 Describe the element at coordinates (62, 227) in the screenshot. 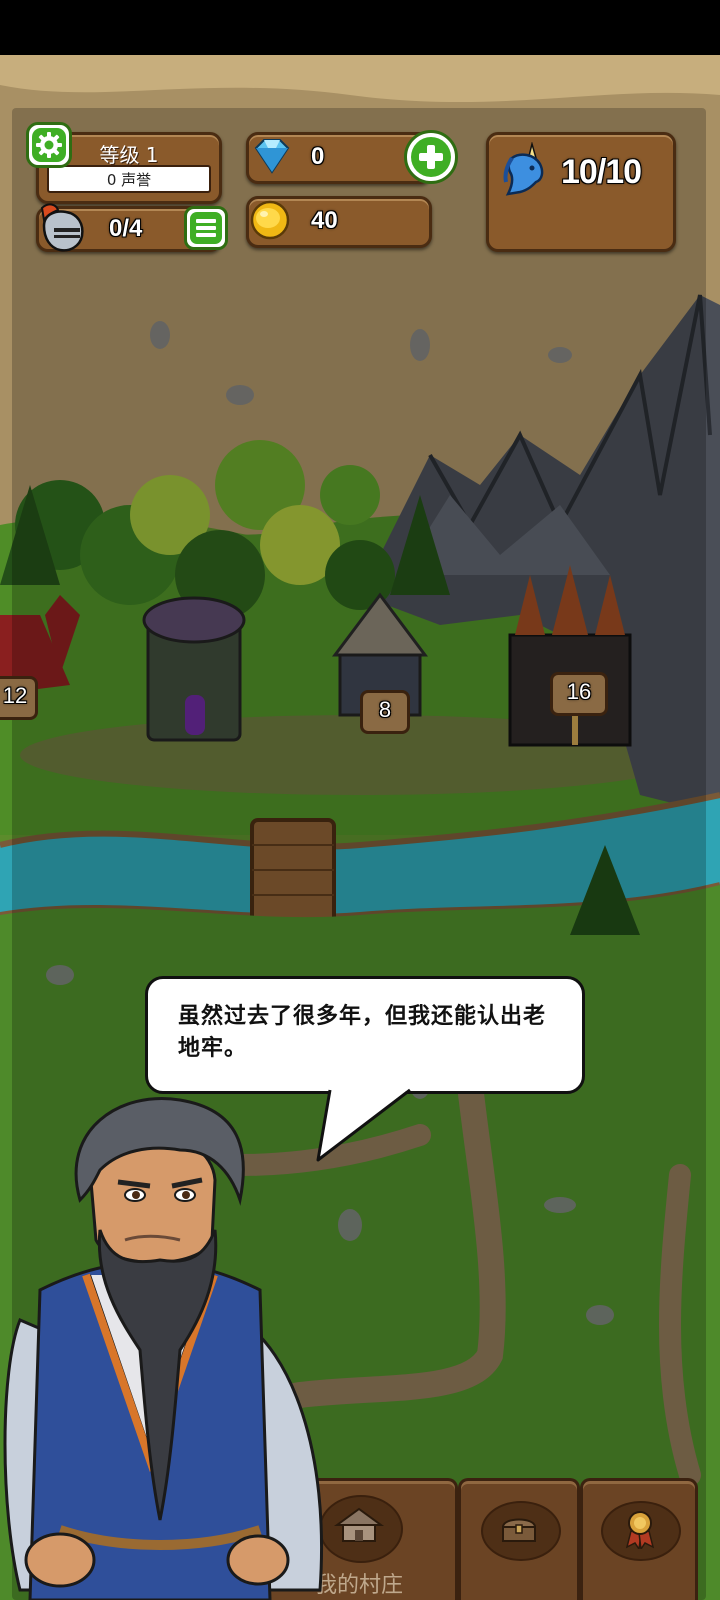

I see `knight-helmet-icon` at that location.